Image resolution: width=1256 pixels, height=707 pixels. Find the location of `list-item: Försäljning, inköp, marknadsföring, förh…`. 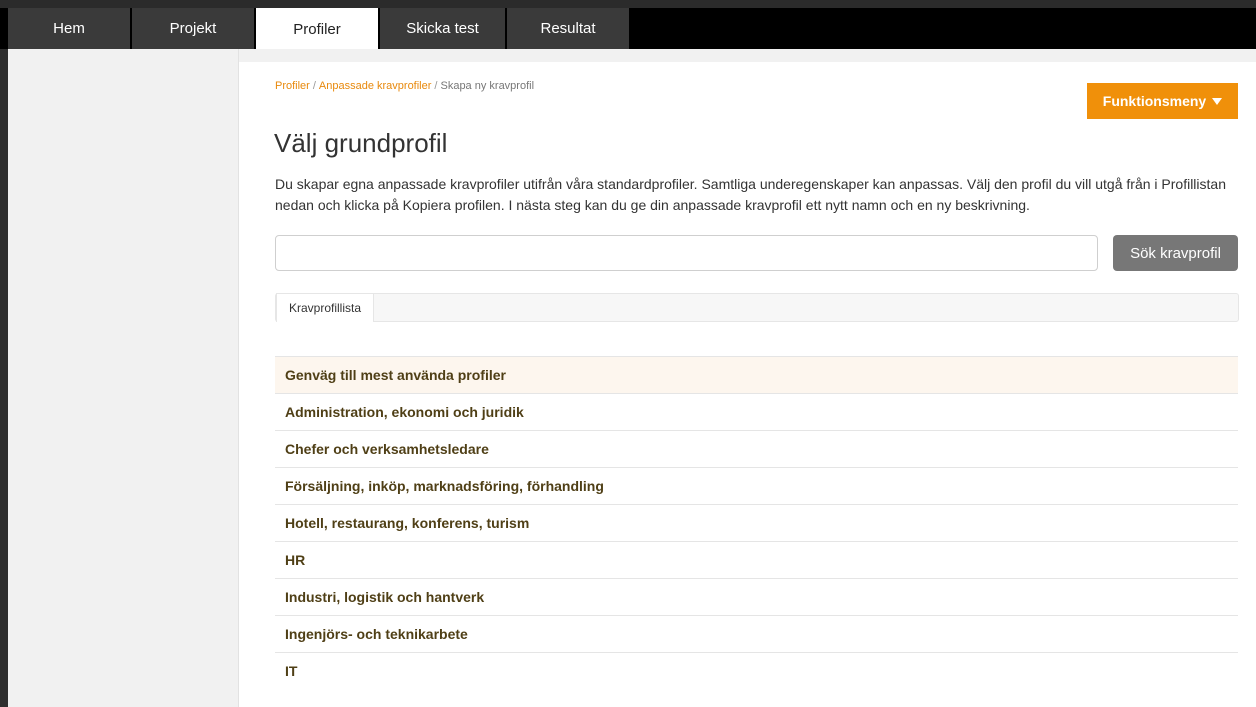

list-item: Försäljning, inköp, marknadsföring, förh… is located at coordinates (756, 485).